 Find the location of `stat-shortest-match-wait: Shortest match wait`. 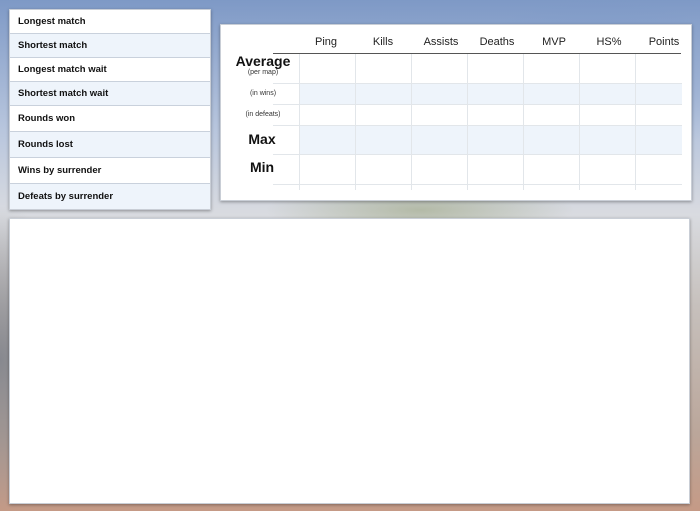

stat-shortest-match-wait: Shortest match wait is located at coordinates (110, 94).